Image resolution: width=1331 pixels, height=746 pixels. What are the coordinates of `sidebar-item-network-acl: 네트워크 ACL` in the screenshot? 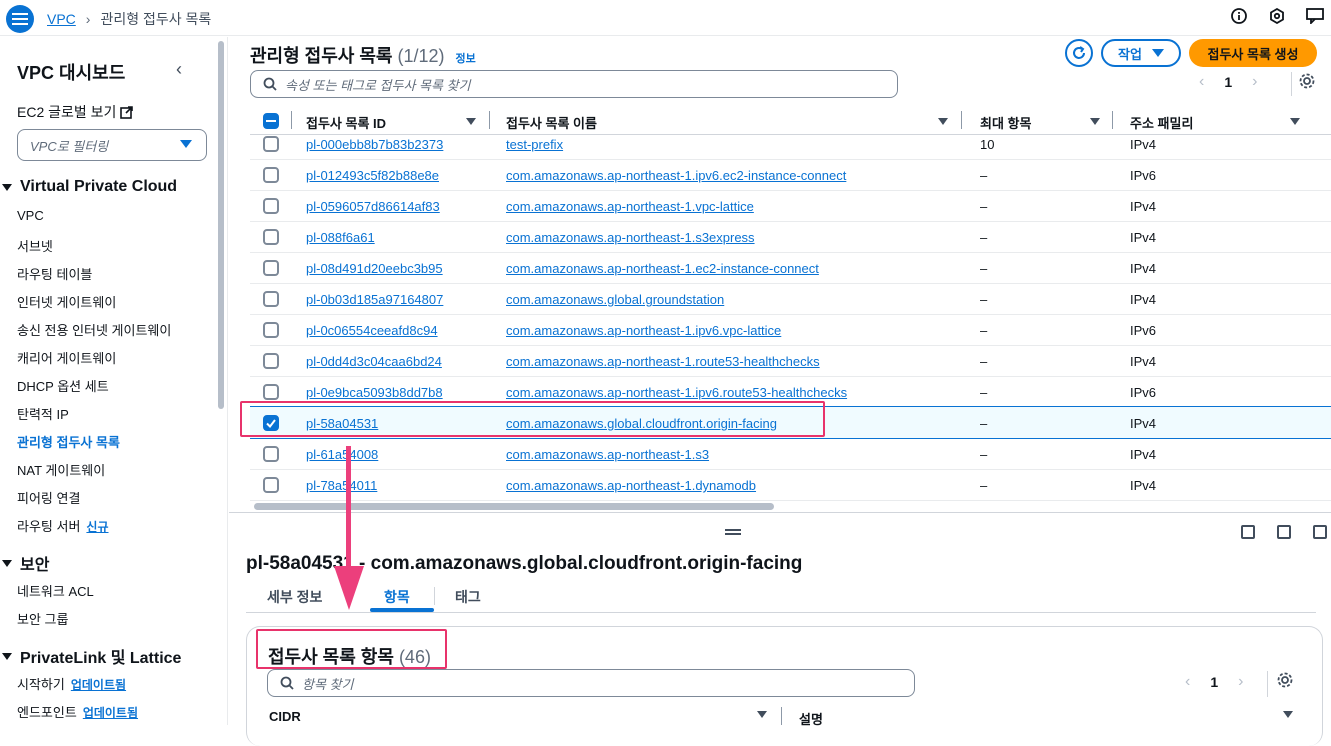 It's located at (55, 590).